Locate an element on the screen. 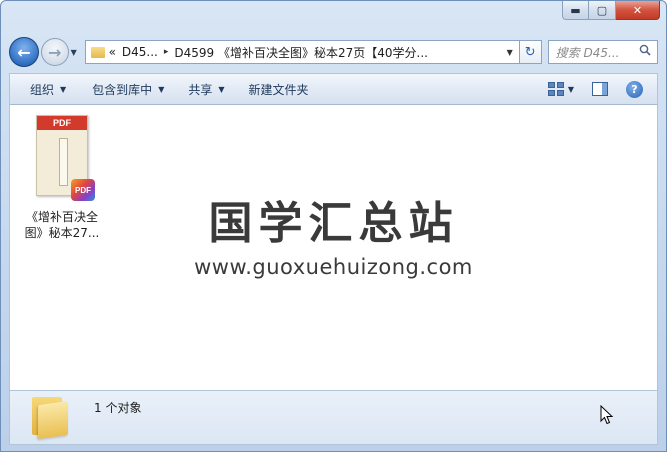 The image size is (667, 452). organize-menu-button: 组织 ▼ is located at coordinates (48, 89).